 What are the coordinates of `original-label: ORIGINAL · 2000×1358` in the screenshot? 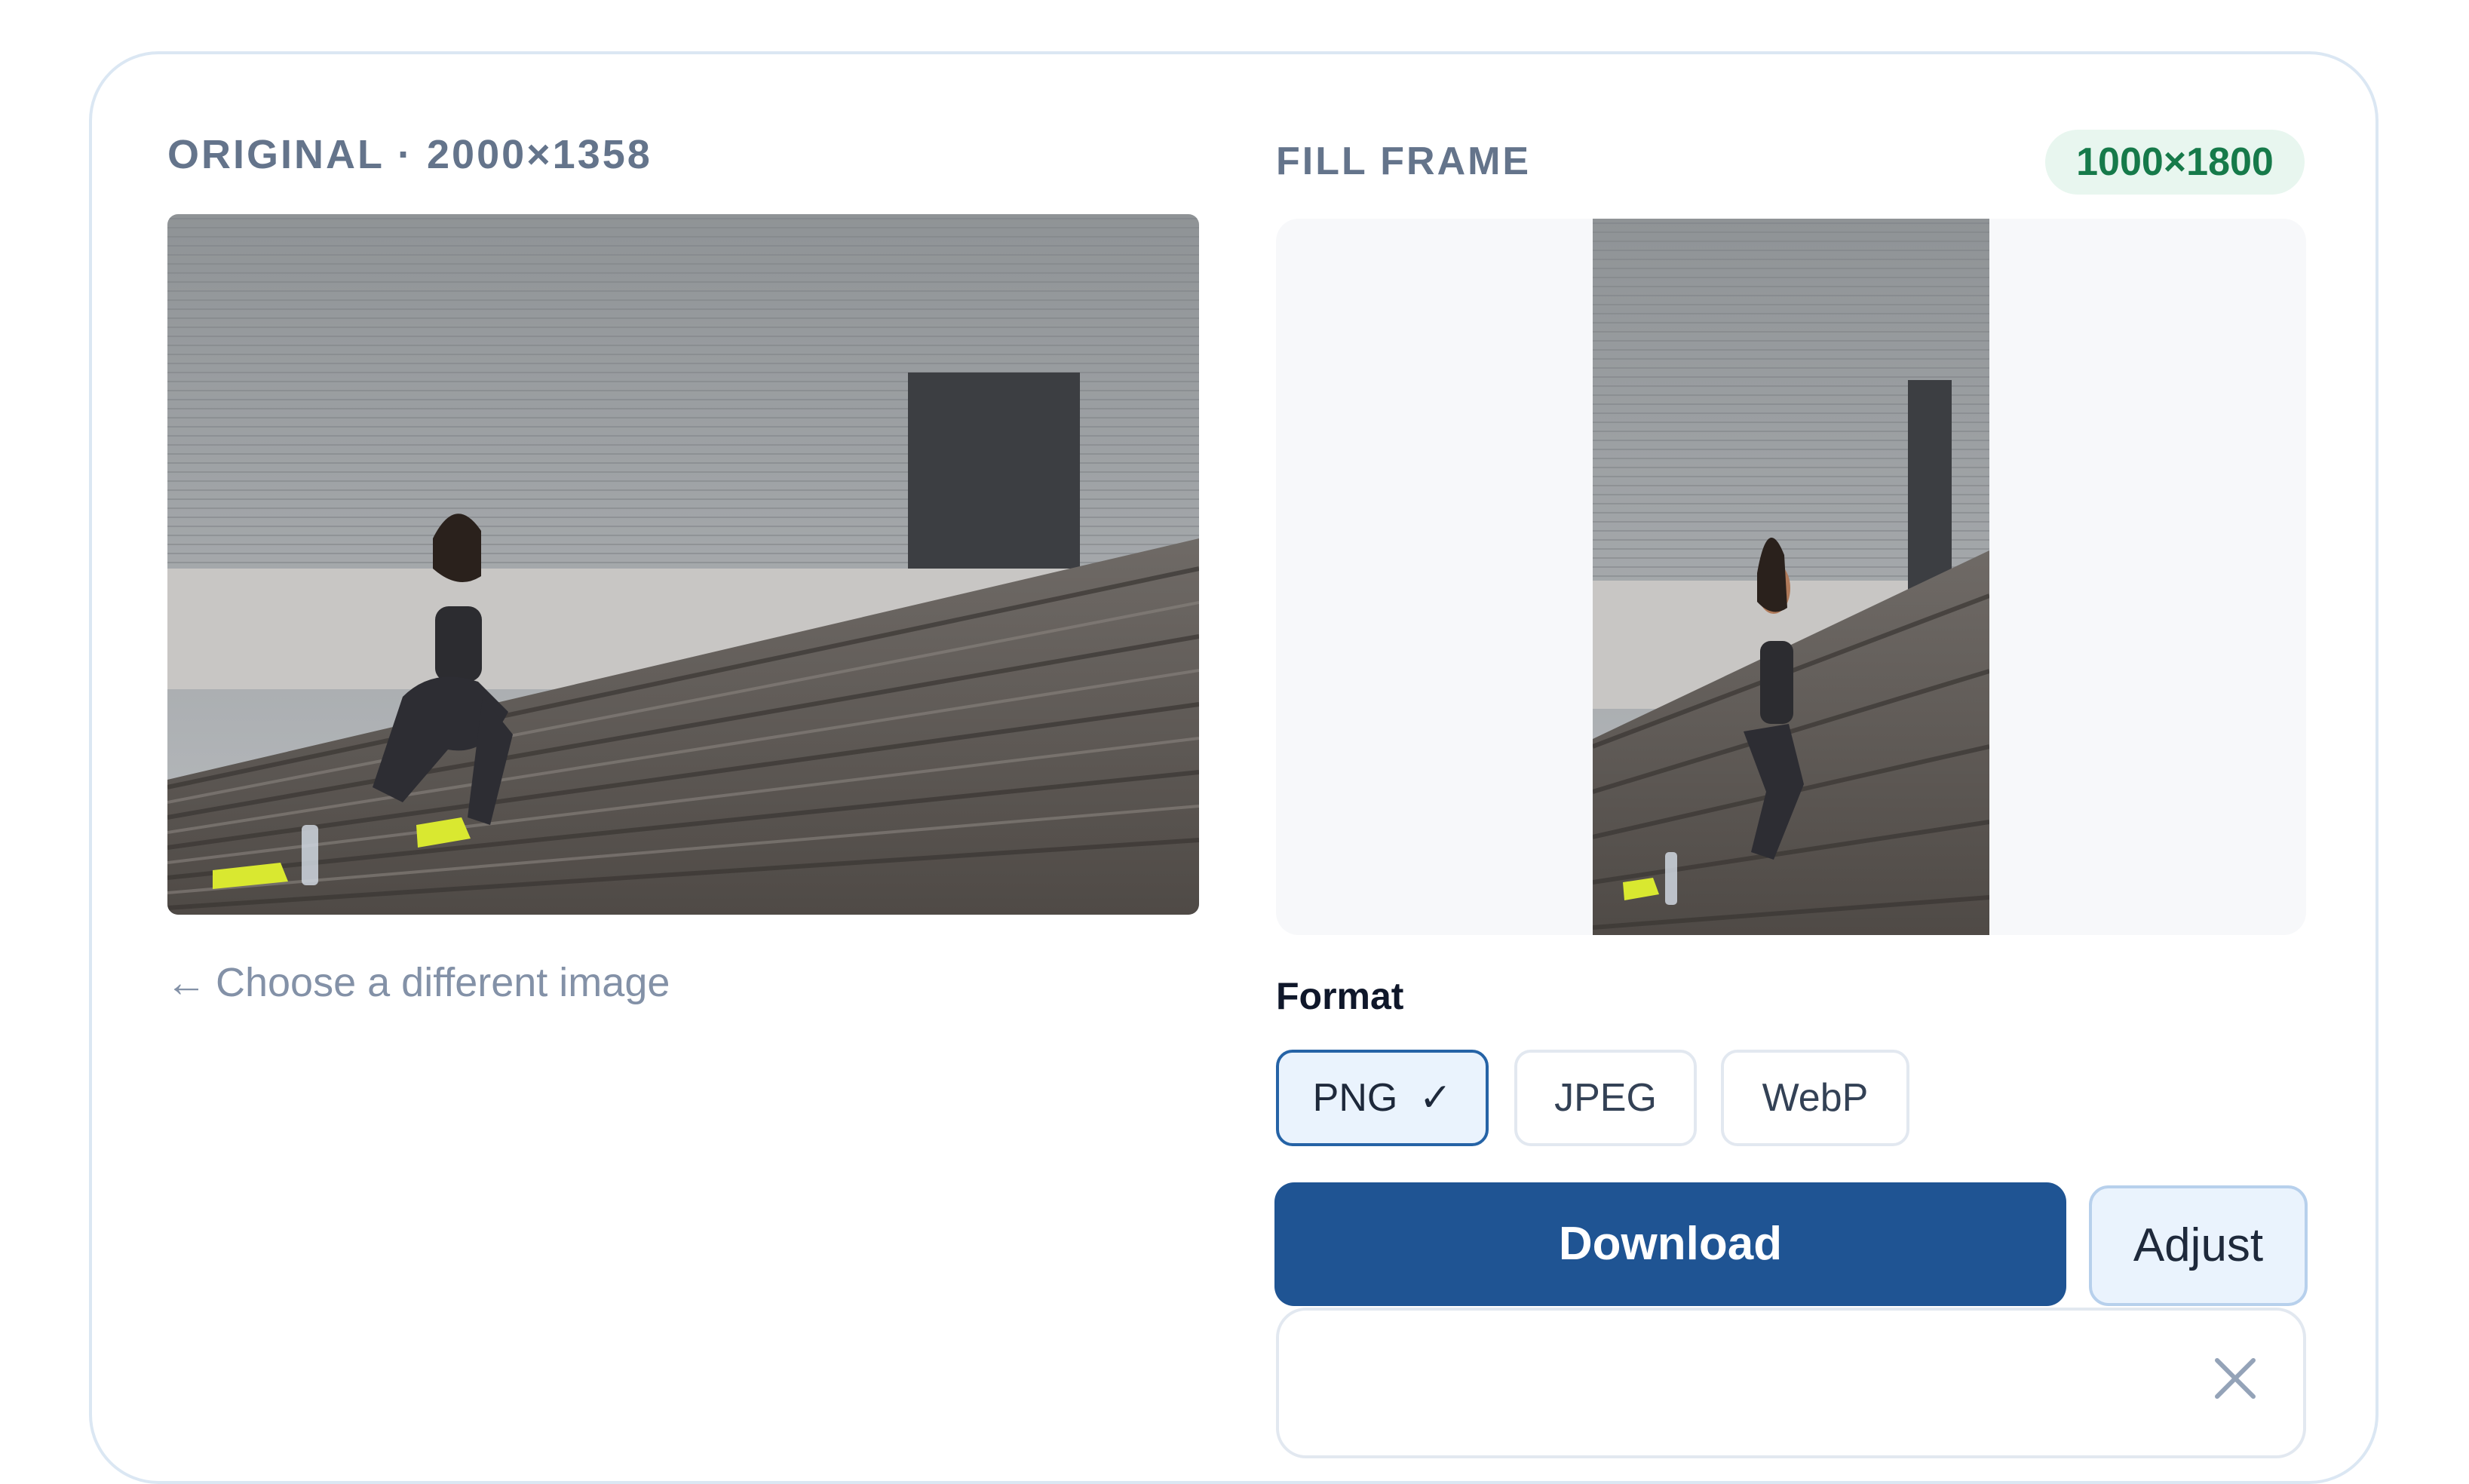 It's located at (409, 154).